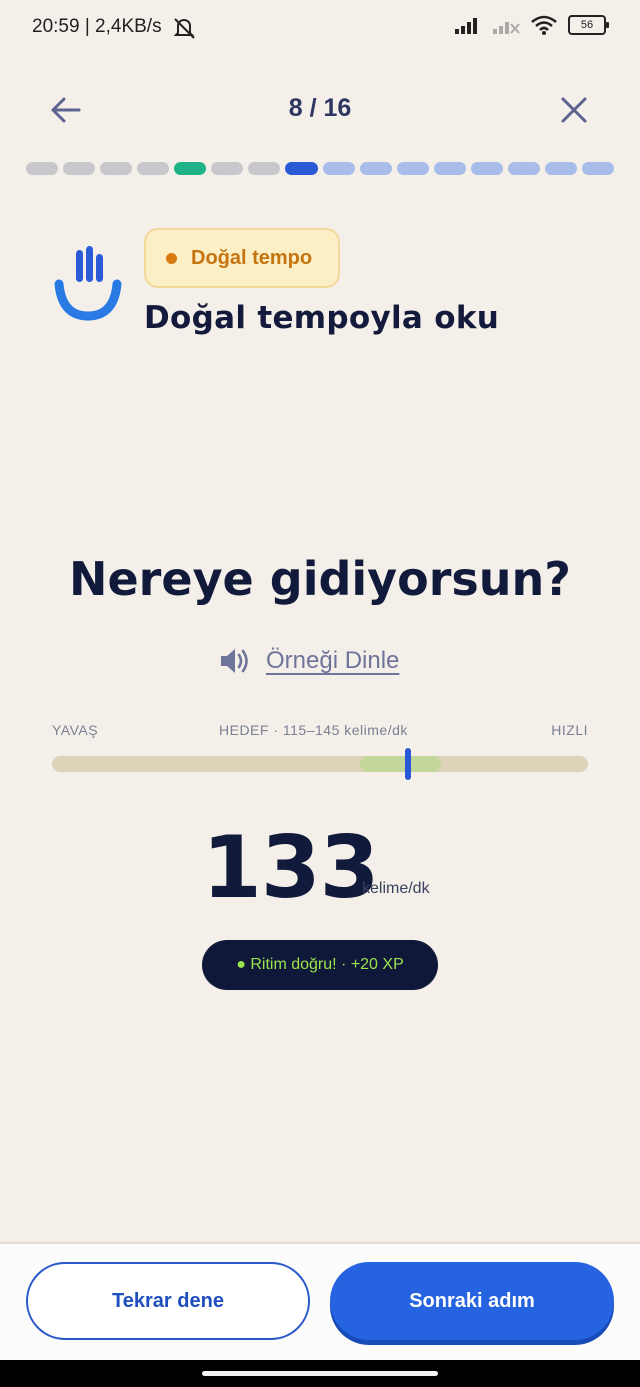  Describe the element at coordinates (171, 258) in the screenshot. I see `badge-dot` at that location.